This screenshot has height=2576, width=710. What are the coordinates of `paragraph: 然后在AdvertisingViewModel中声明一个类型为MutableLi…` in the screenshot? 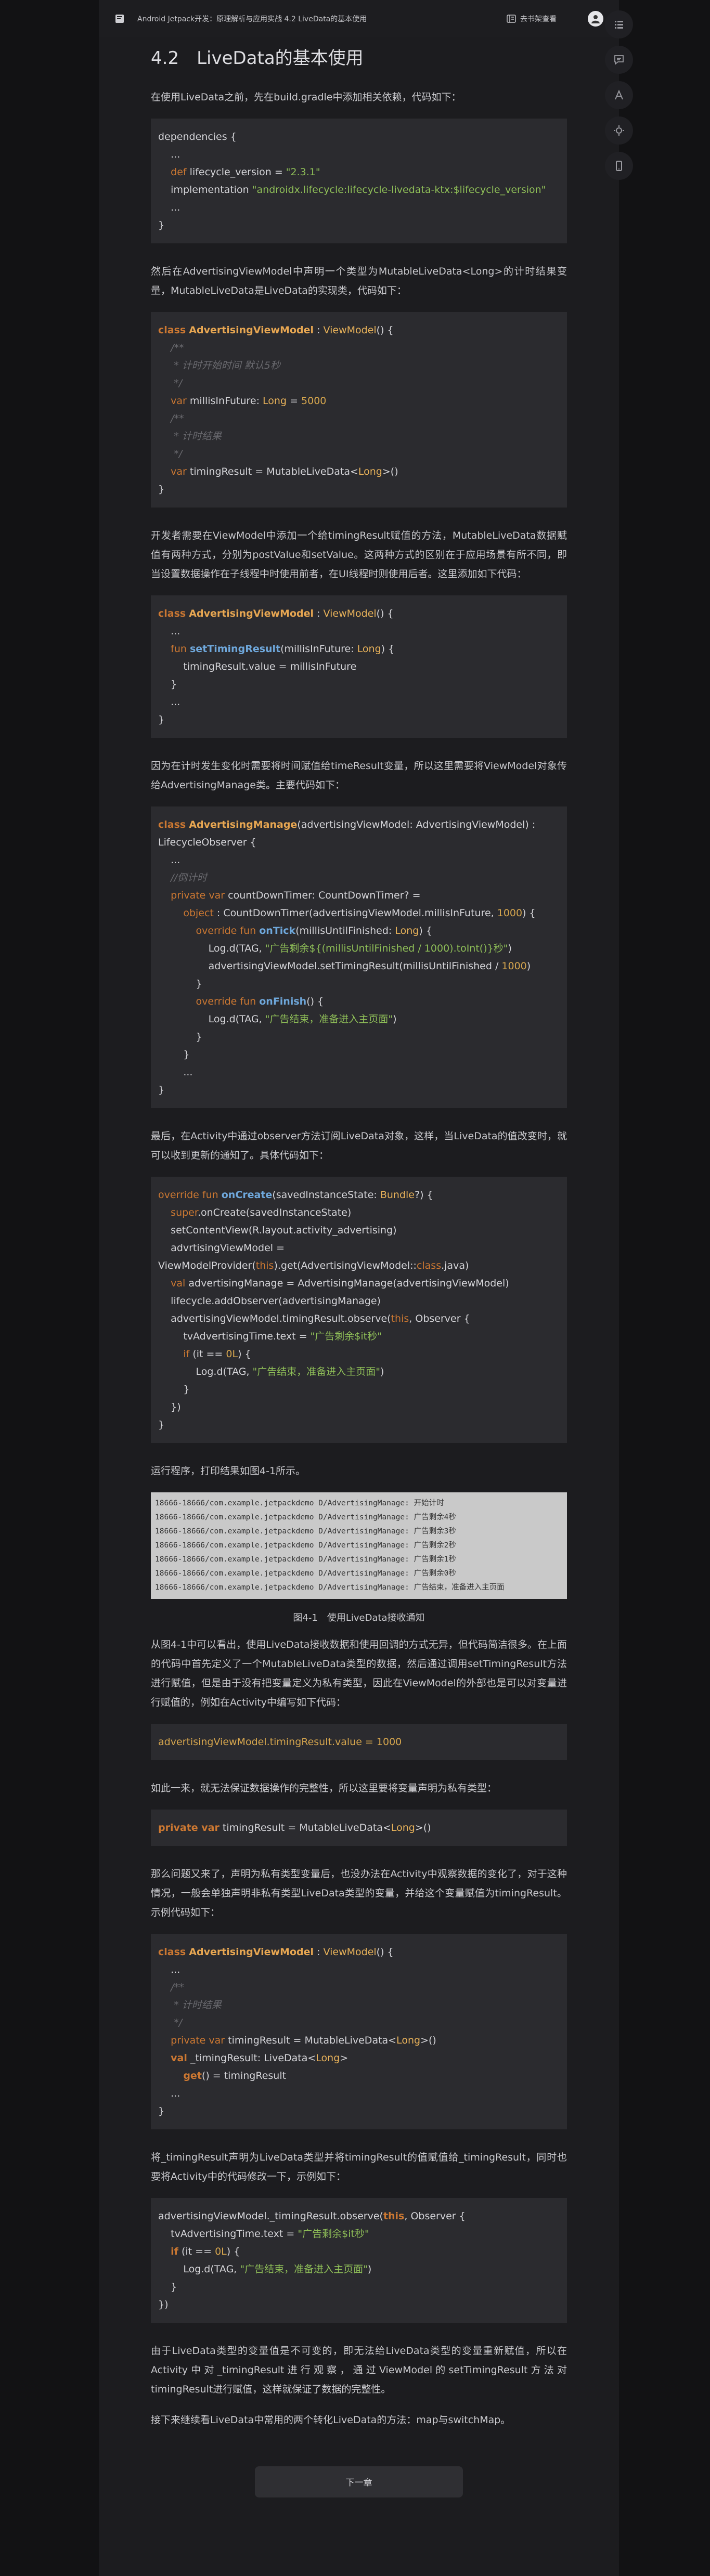 It's located at (359, 280).